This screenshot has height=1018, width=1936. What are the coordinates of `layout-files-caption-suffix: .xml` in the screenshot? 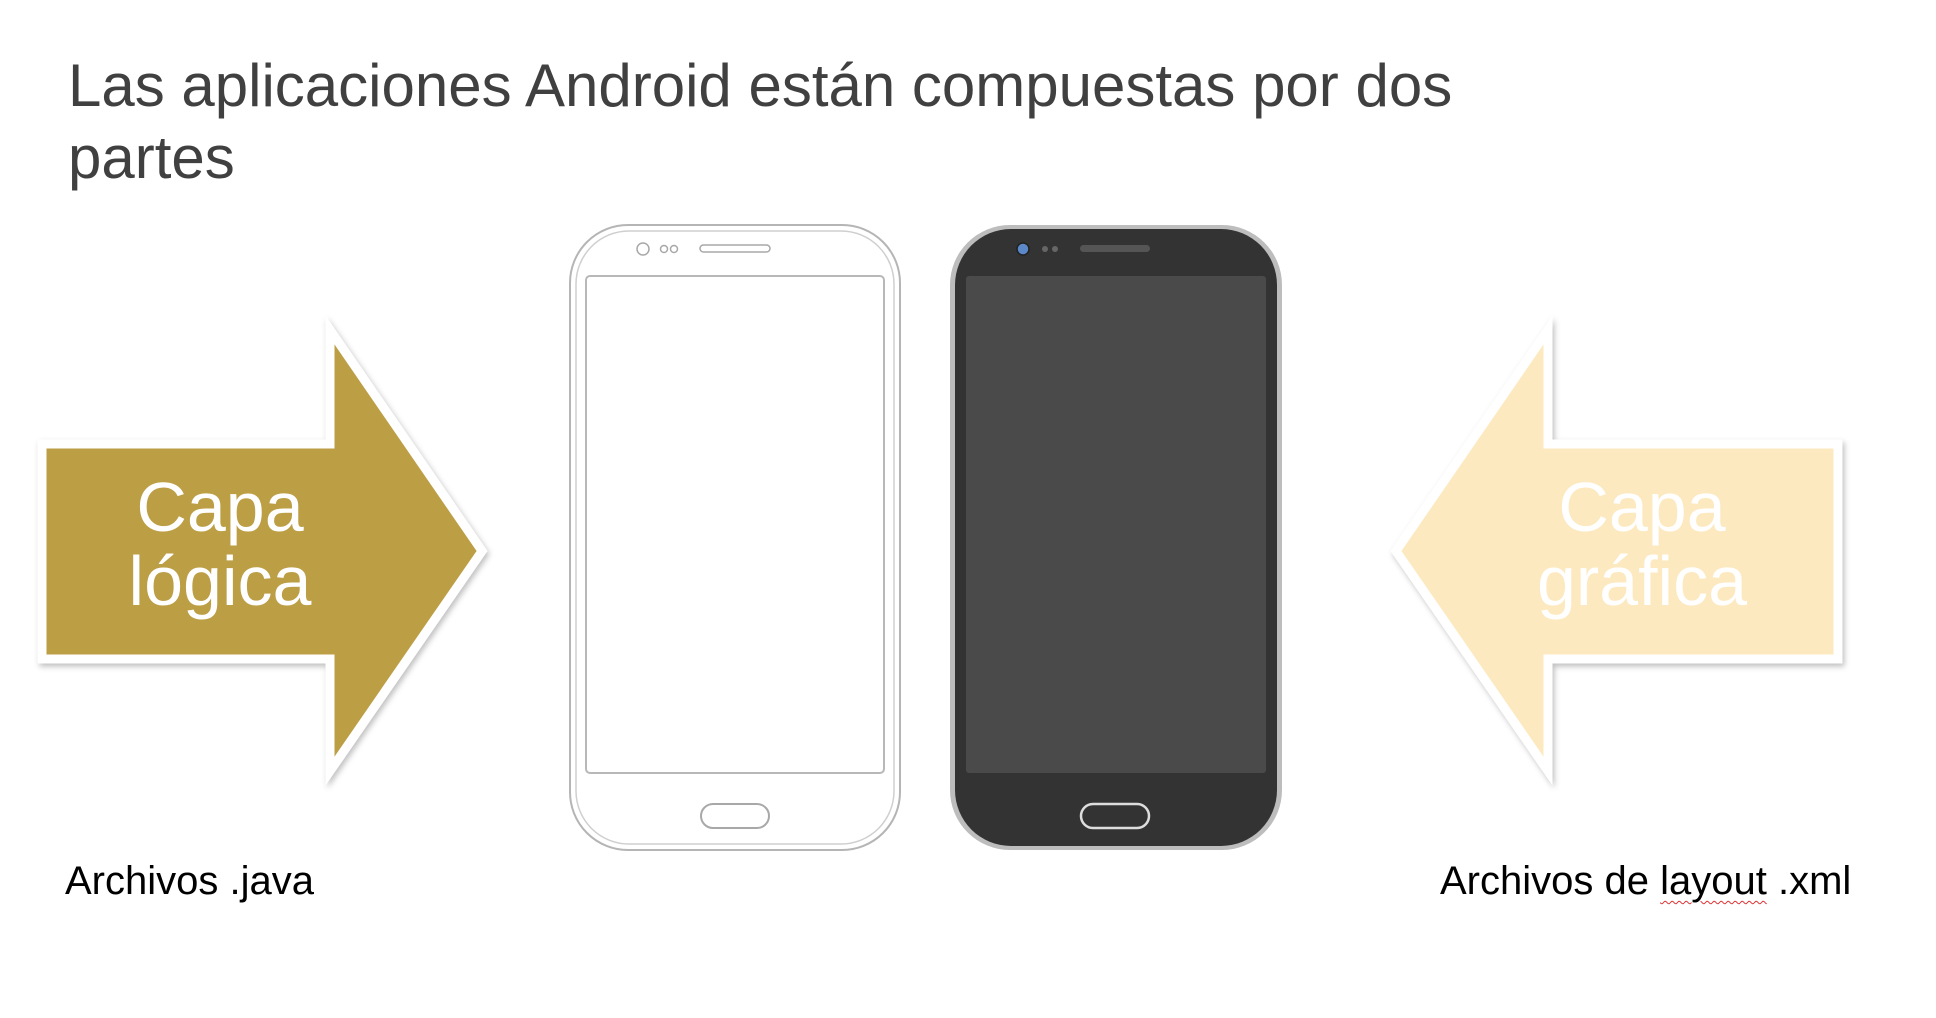 It's located at (1809, 881).